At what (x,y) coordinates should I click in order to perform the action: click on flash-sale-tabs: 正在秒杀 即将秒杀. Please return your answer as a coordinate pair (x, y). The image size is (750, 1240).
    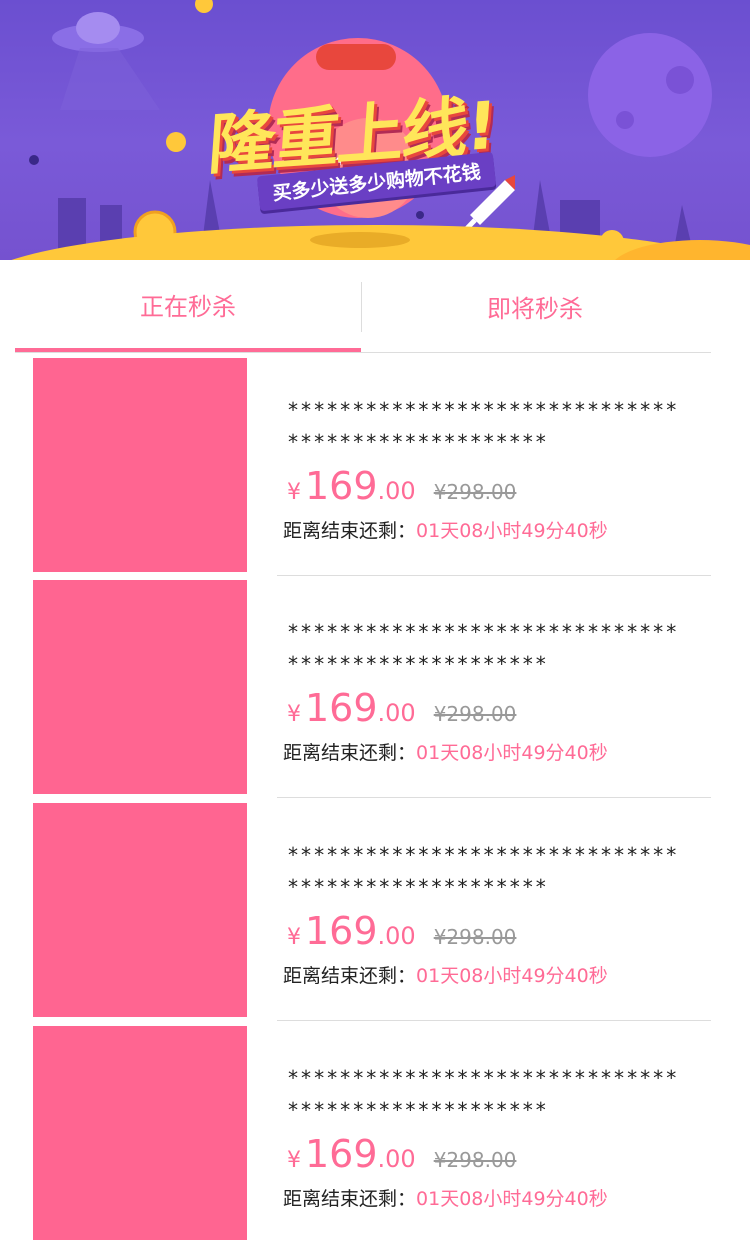
    Looking at the image, I should click on (363, 306).